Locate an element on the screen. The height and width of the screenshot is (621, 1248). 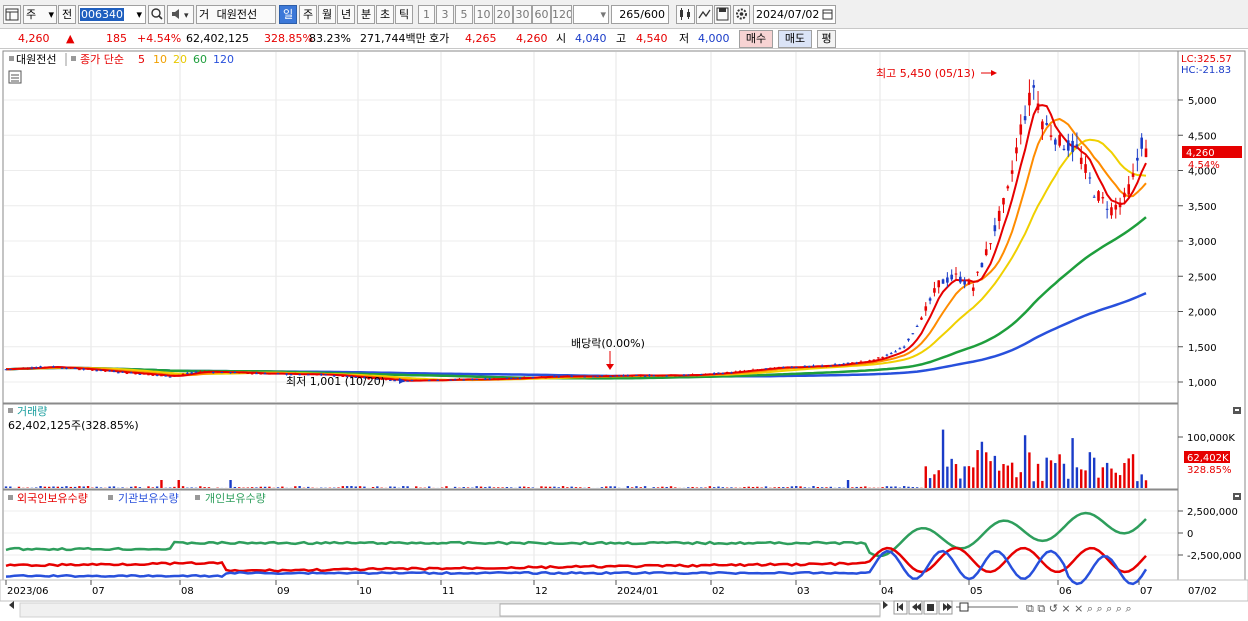
stock-name-field: 거 대원전선 is located at coordinates (236, 14).